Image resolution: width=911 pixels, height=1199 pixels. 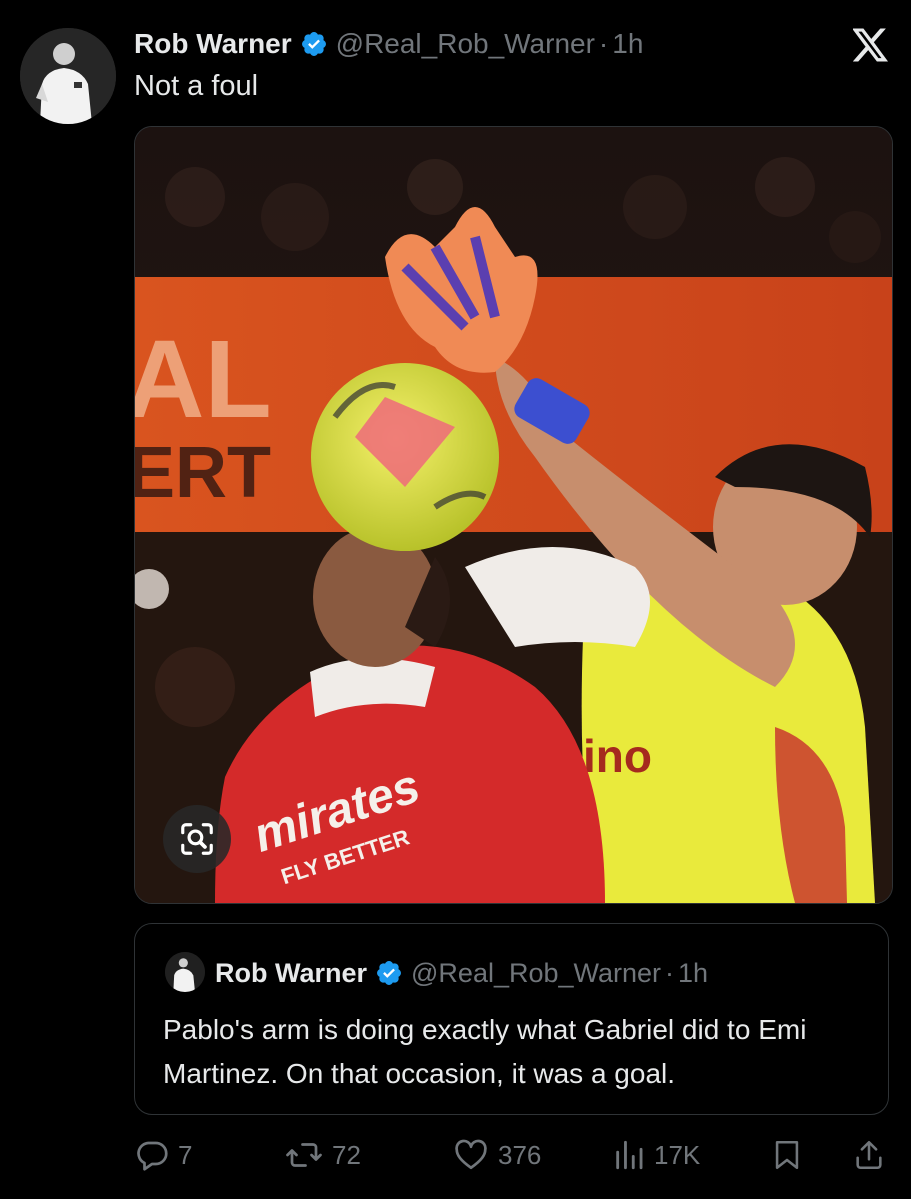 I want to click on reply-icon, so click(x=152, y=1156).